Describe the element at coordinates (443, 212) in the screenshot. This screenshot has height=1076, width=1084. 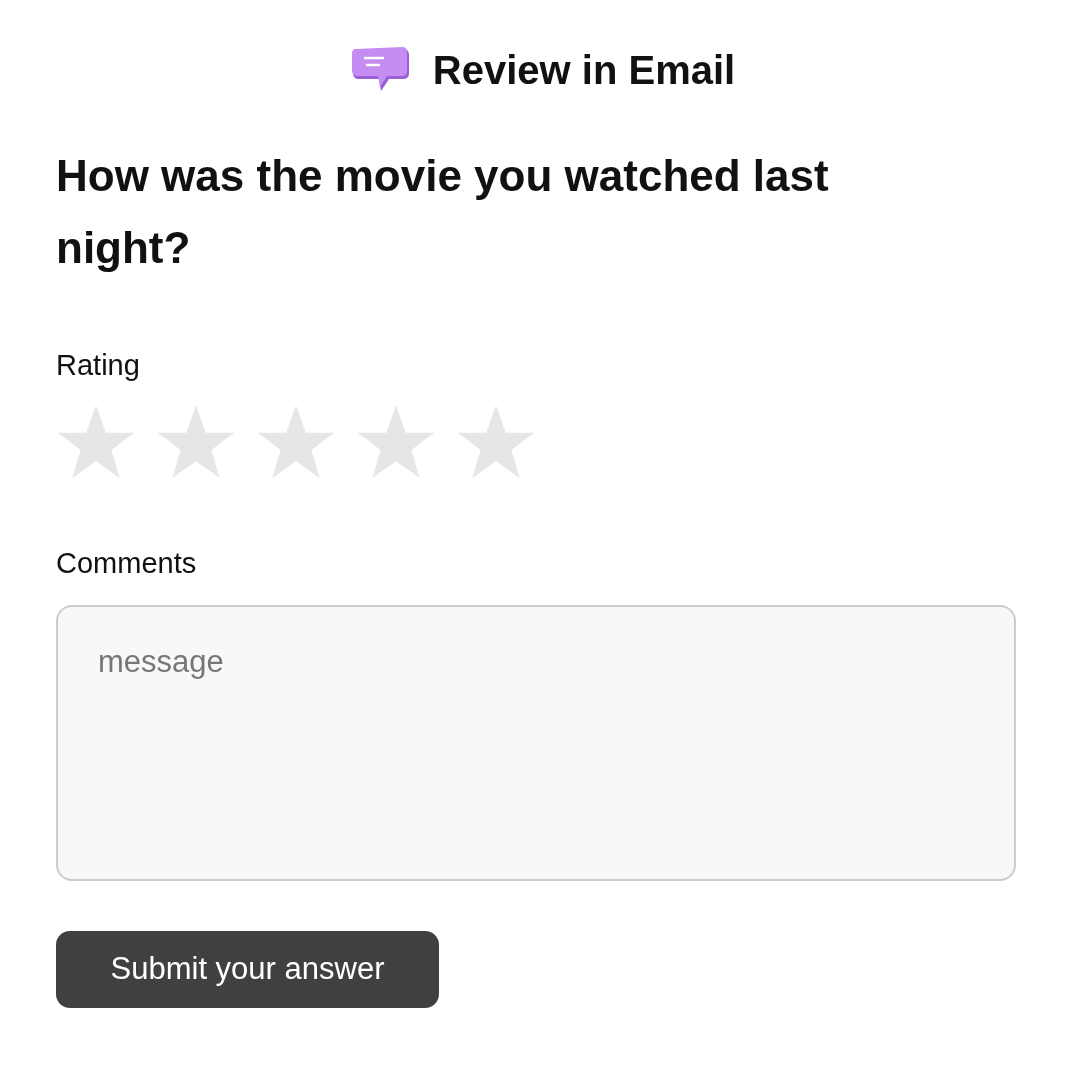
I see `question-heading: How was the movie you watched last night?` at that location.